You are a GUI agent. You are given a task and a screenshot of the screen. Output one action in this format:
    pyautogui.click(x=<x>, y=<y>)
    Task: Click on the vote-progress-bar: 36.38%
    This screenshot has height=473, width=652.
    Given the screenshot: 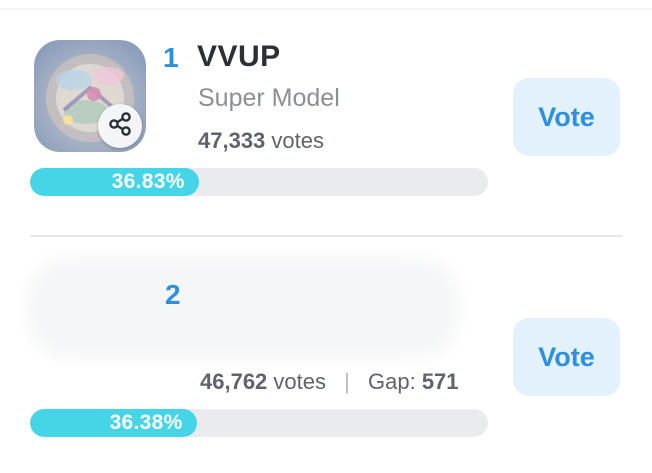 What is the action you would take?
    pyautogui.click(x=259, y=423)
    